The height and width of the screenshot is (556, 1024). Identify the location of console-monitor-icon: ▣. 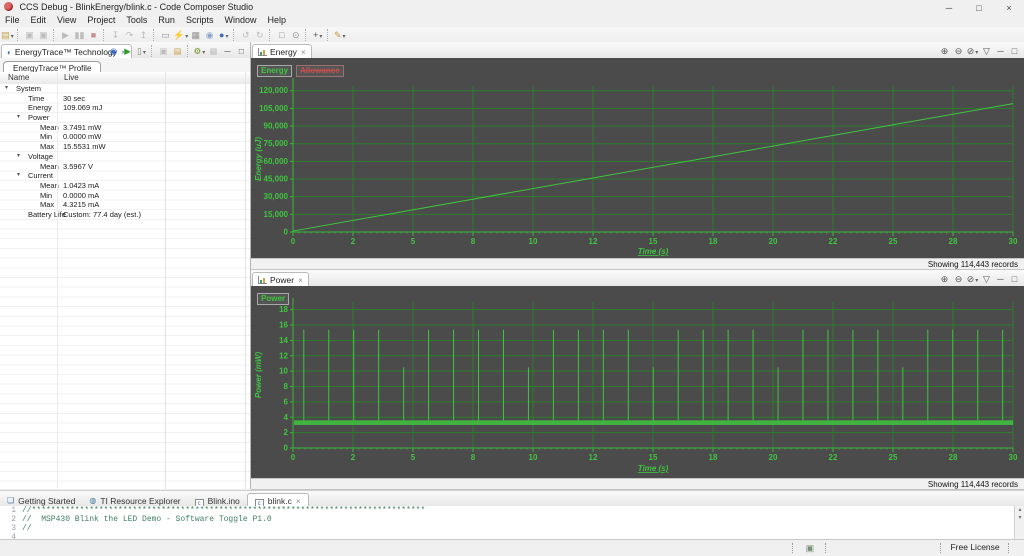
(809, 548).